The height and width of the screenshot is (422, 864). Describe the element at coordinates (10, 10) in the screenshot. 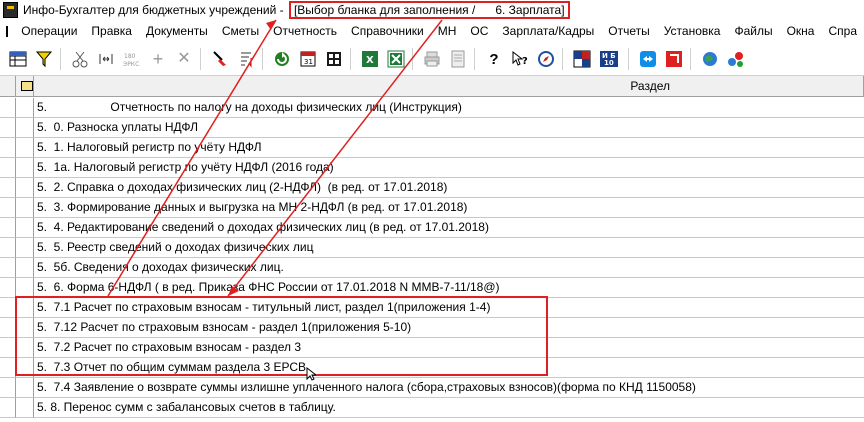

I see `app-icon` at that location.